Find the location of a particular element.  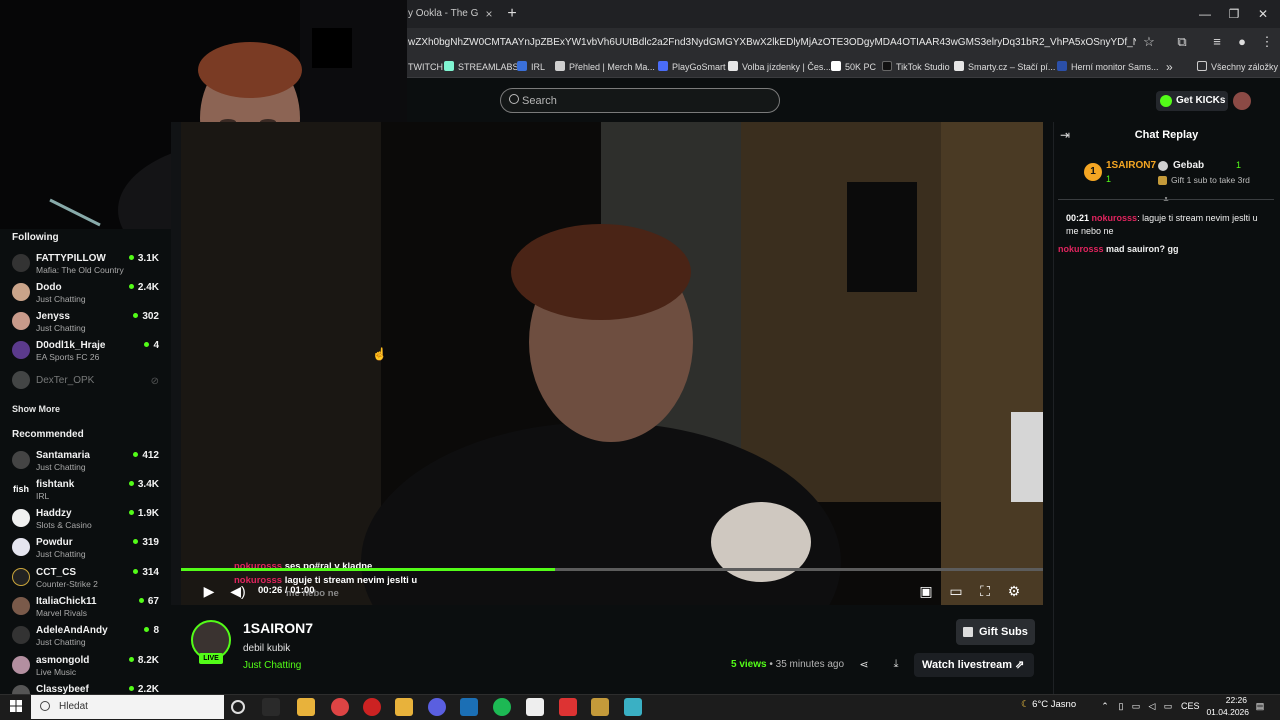

new-tab-icon: + is located at coordinates (512, 14).